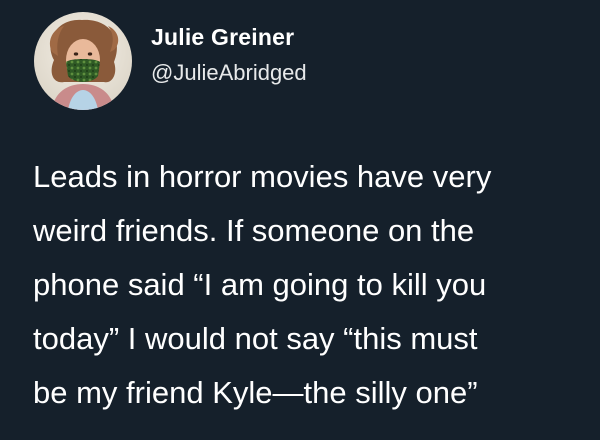 The image size is (600, 440). I want to click on avatar, so click(83, 61).